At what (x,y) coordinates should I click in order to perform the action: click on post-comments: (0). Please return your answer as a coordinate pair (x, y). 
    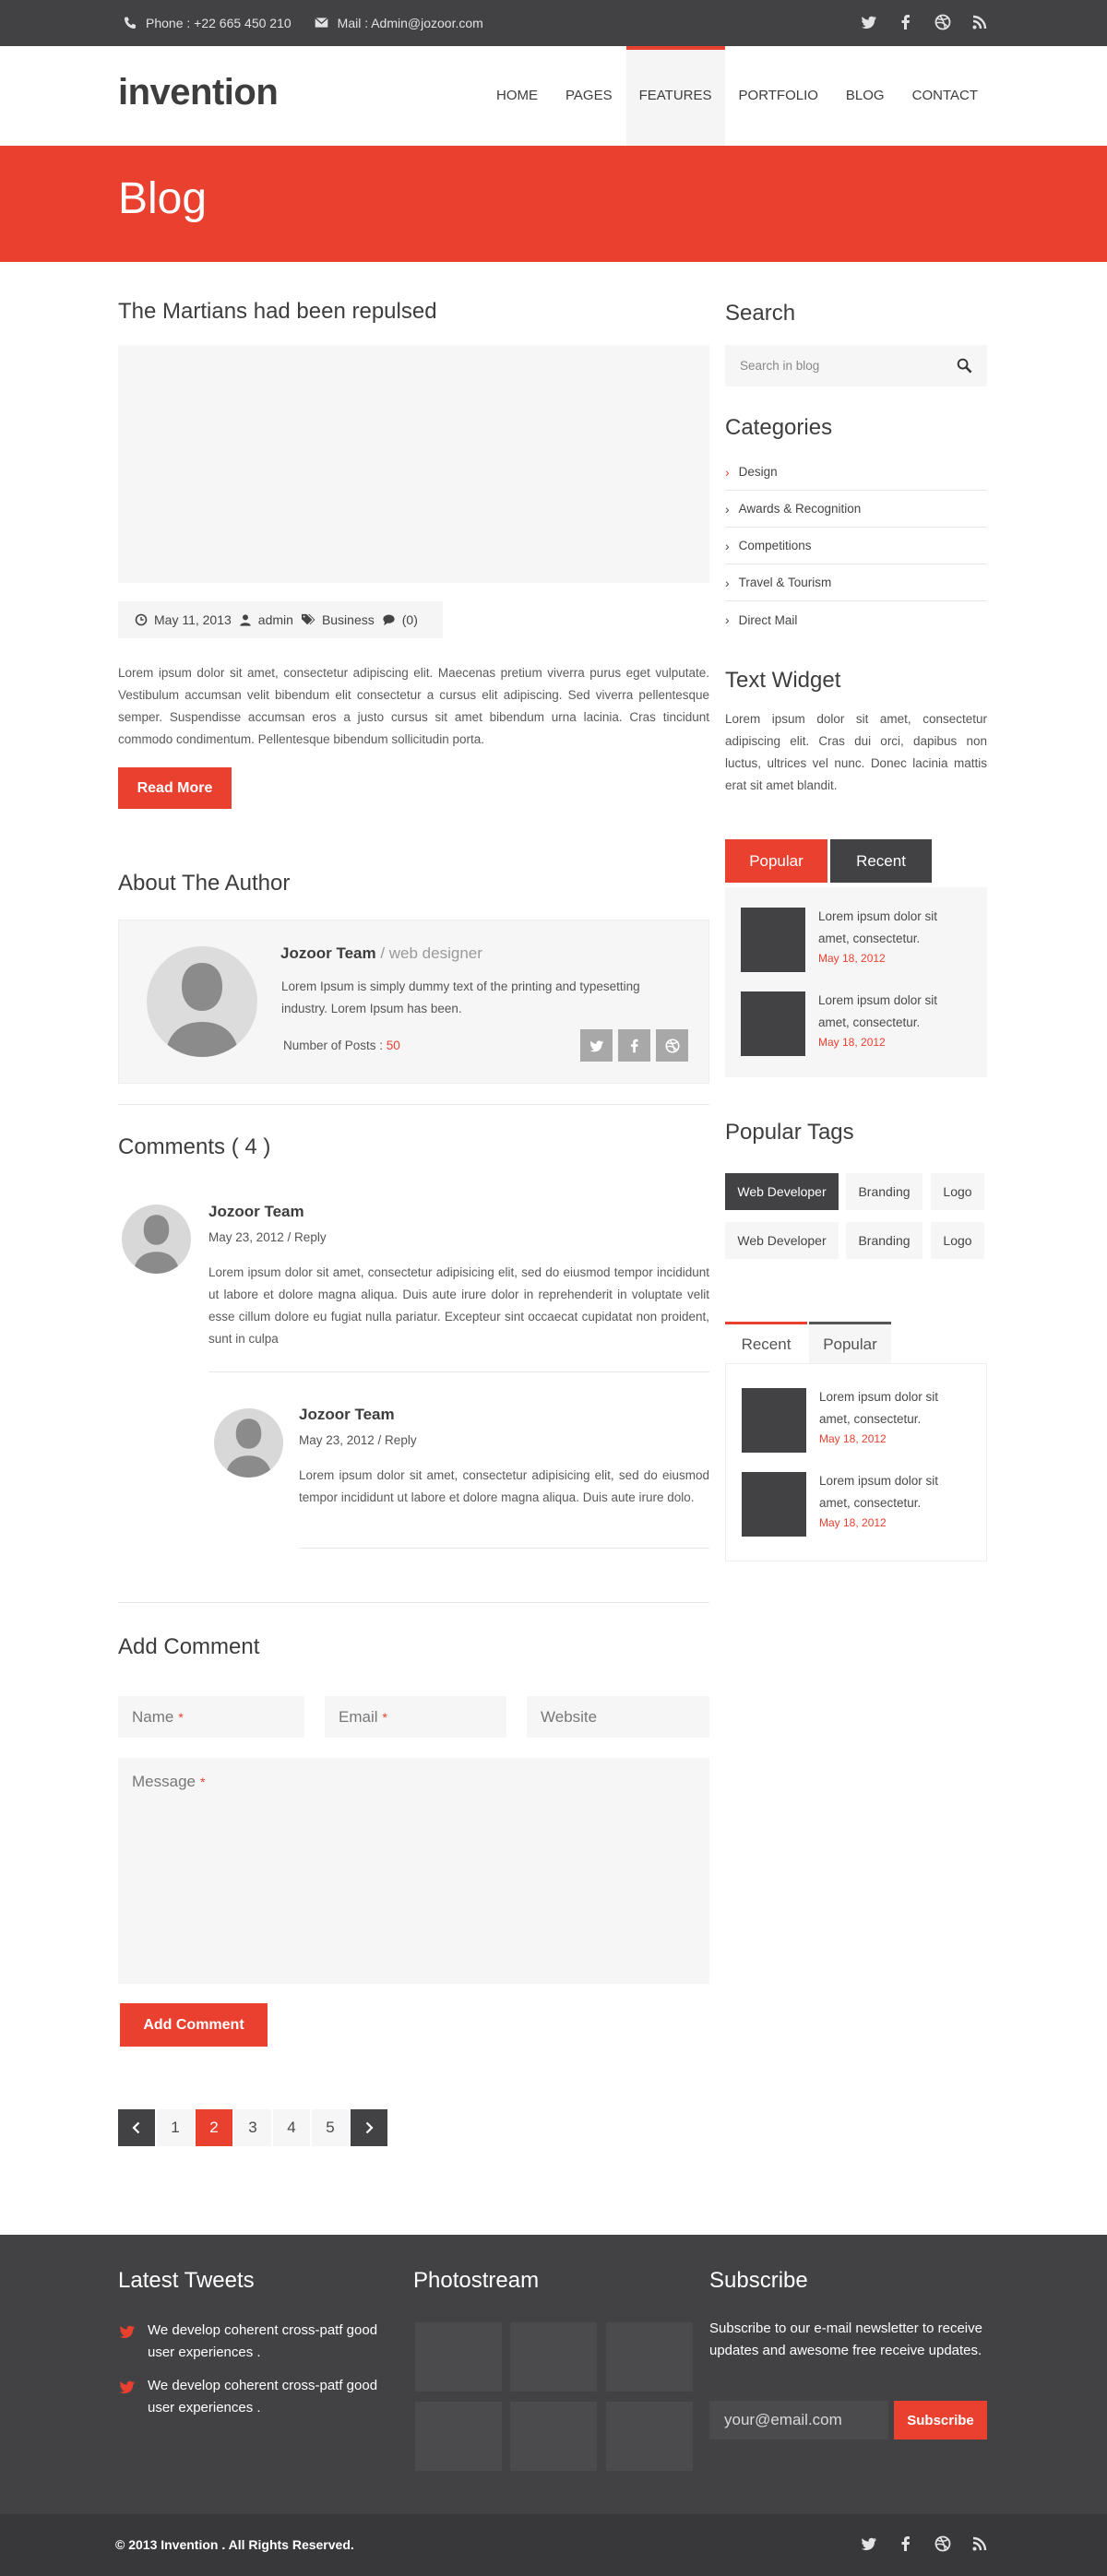
    Looking at the image, I should click on (400, 619).